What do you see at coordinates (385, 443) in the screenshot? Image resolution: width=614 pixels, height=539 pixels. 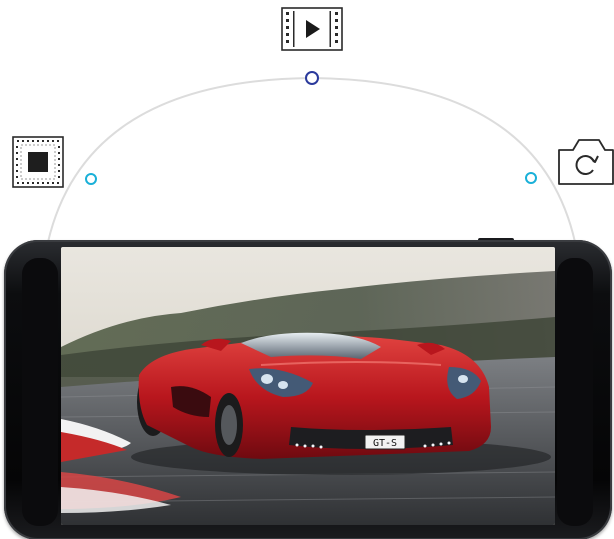 I see `license-plate-text: GT-S` at bounding box center [385, 443].